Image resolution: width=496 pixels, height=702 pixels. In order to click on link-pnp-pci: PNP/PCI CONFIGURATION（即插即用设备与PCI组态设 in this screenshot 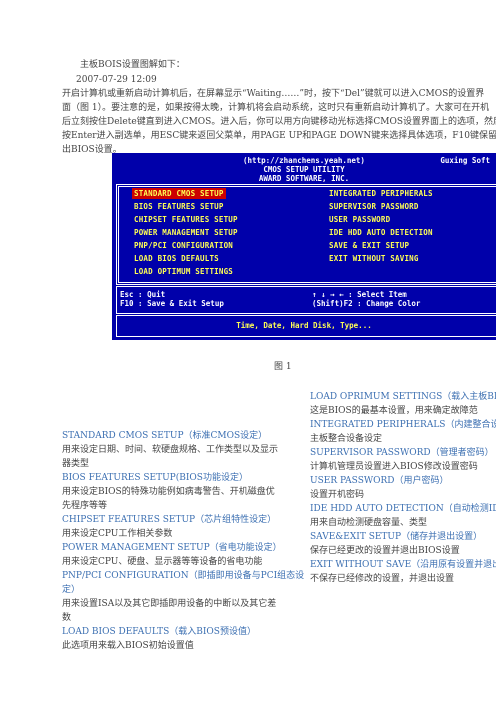, I will do `click(183, 576)`.